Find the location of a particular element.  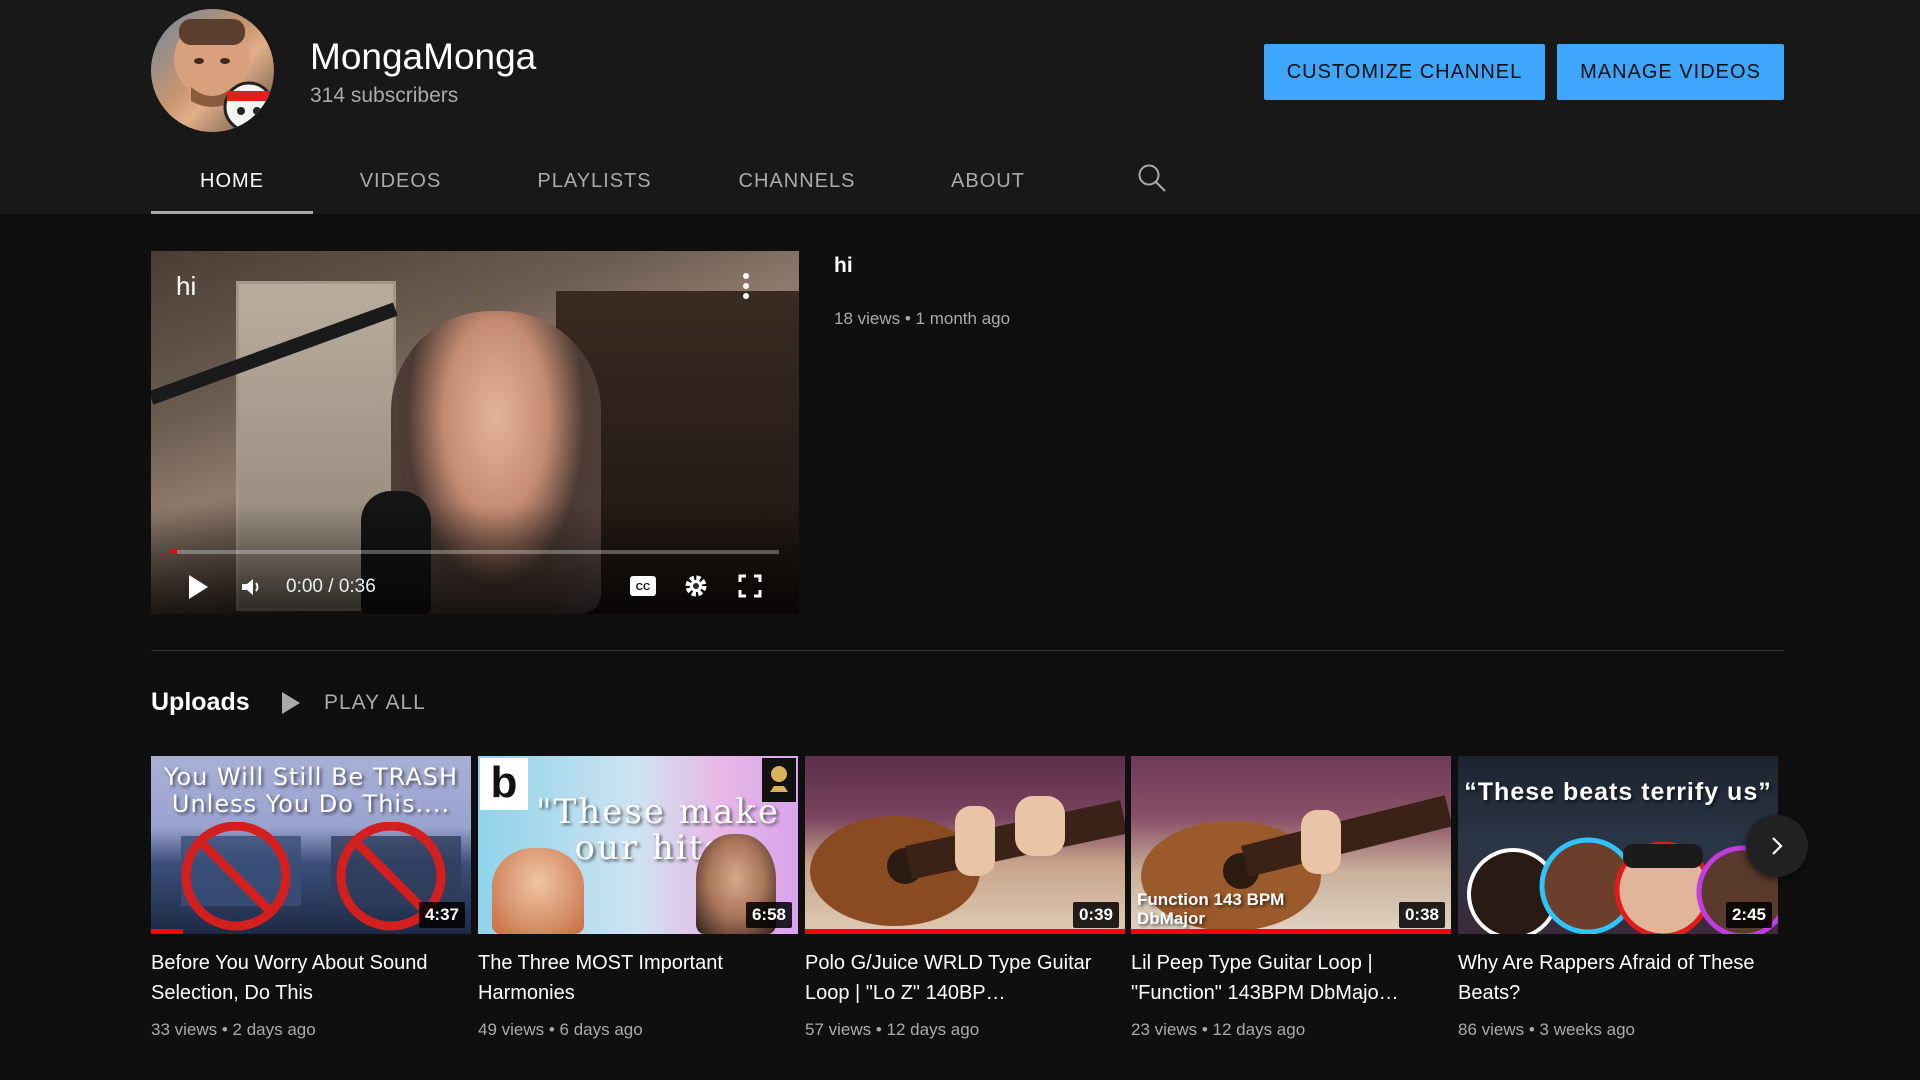

search-icon is located at coordinates (1152, 178).